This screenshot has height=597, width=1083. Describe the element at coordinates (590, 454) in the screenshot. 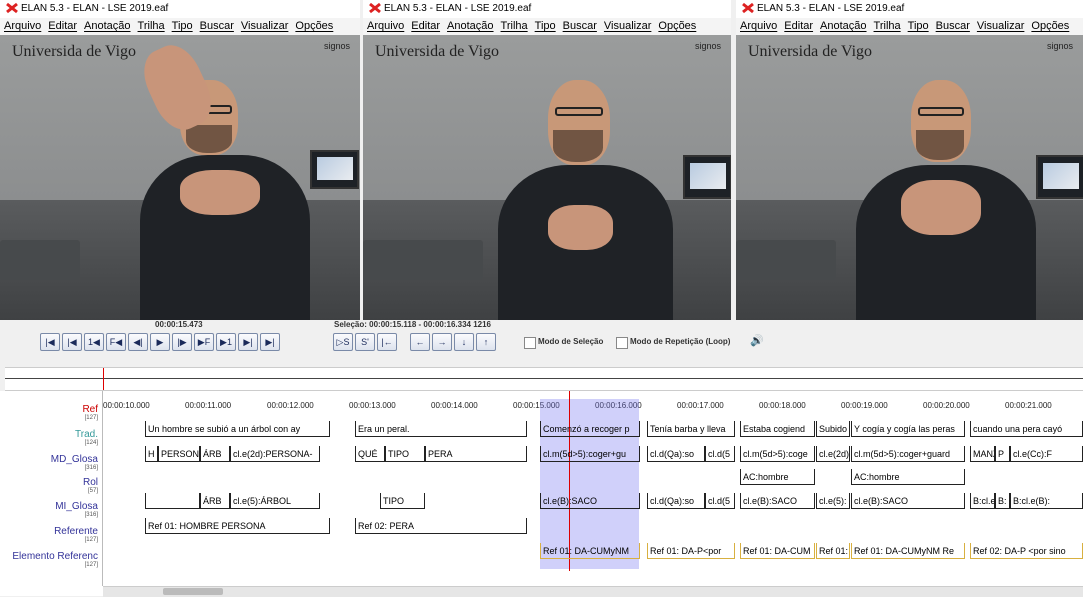

I see `annotation-md: cl.m(5d>5):coger+gu` at that location.